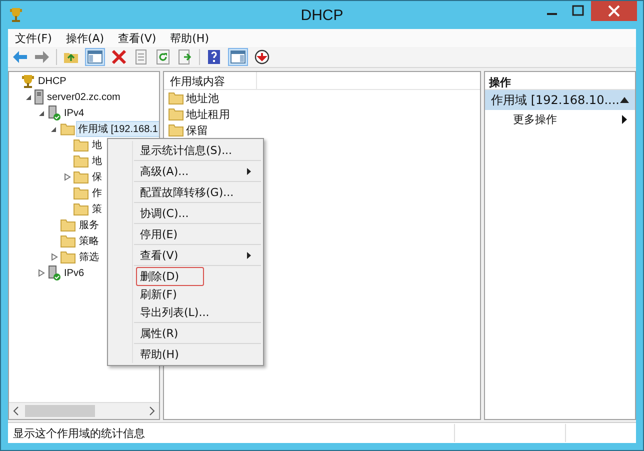 This screenshot has width=644, height=451. I want to click on list-item: 地址租用, so click(208, 114).